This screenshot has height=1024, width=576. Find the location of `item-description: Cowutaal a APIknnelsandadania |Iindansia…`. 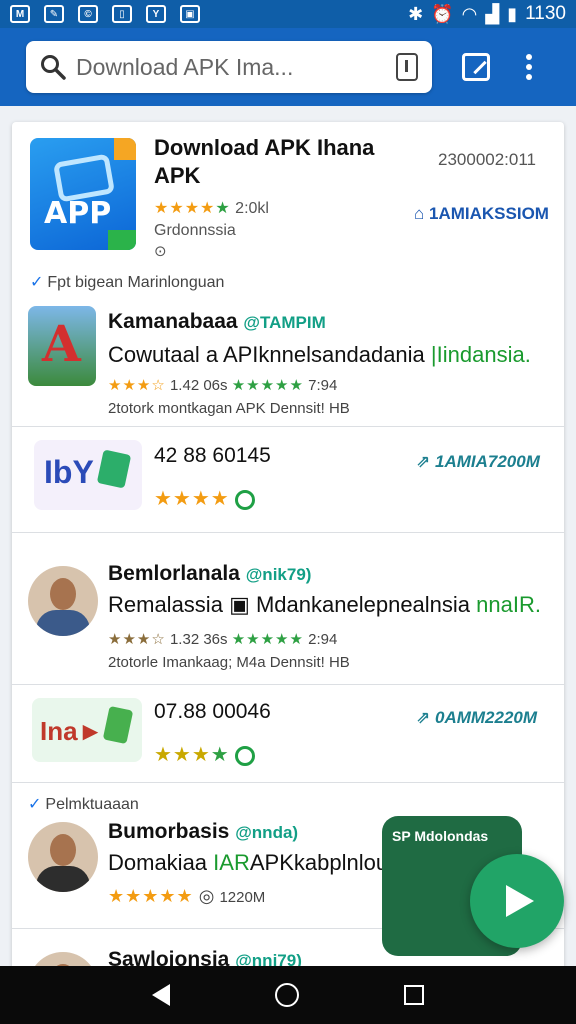

item-description: Cowutaal a APIknnelsandadania |Iindansia… is located at coordinates (319, 355).